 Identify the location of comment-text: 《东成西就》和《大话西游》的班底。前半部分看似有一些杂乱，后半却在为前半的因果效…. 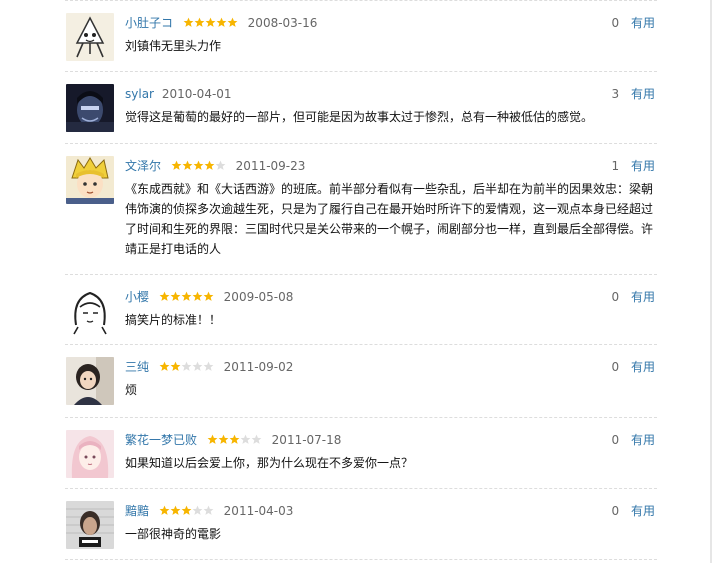
(389, 219).